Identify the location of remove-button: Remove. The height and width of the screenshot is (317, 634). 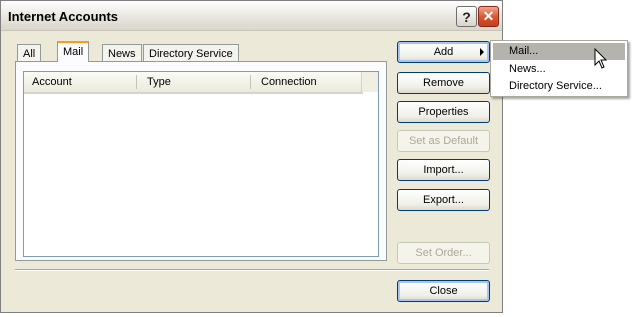
(443, 83).